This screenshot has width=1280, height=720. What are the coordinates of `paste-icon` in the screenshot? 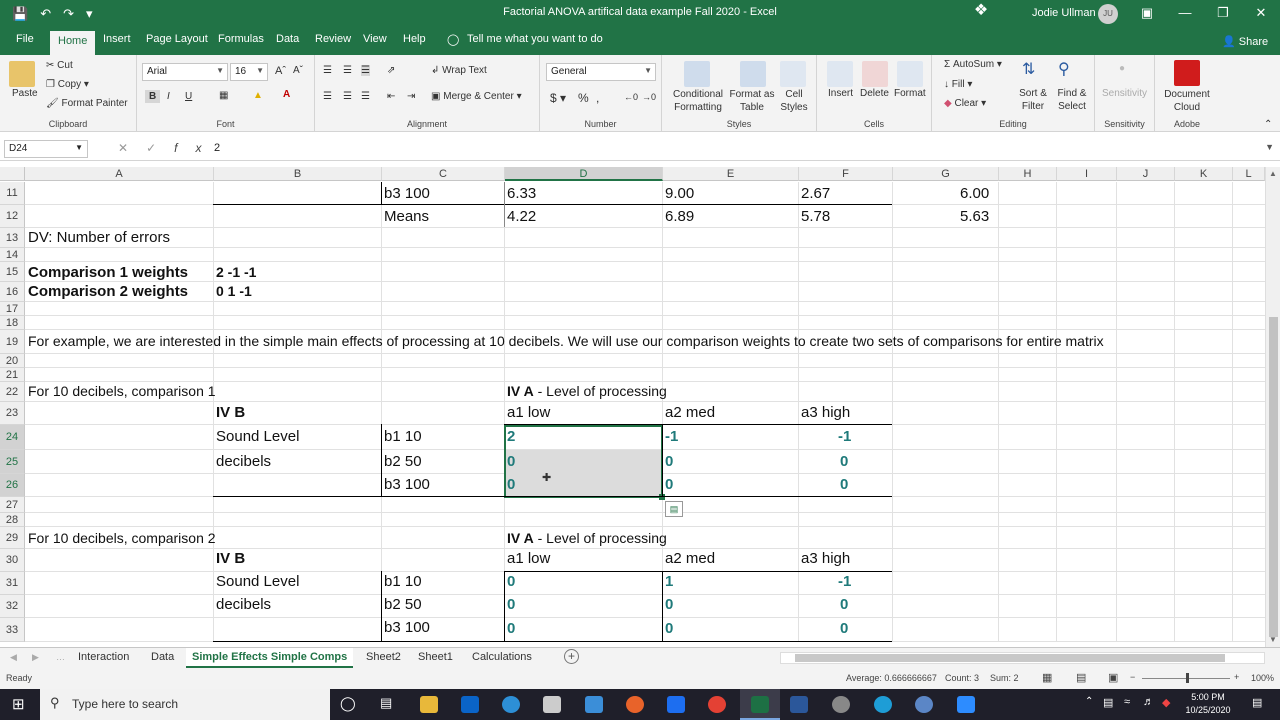 It's located at (22, 74).